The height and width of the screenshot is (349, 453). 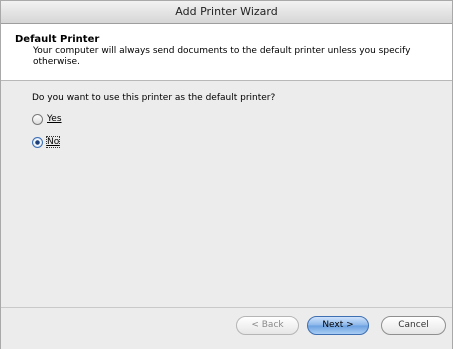 I want to click on radio-option-no: No, so click(x=242, y=142).